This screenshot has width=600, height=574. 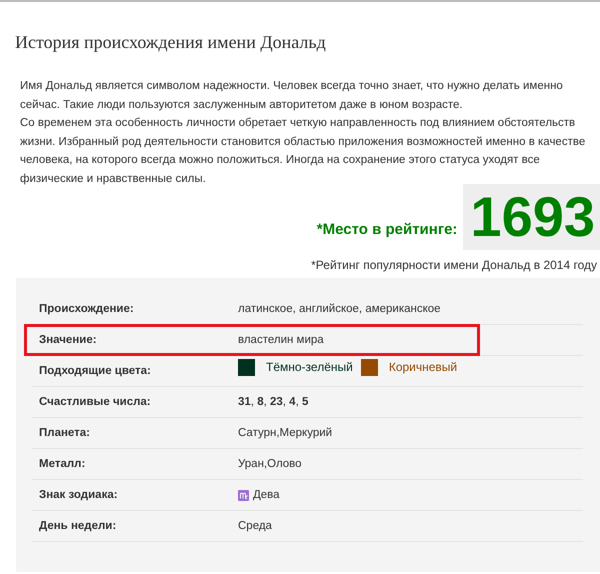 What do you see at coordinates (65, 433) in the screenshot?
I see `row-label: Планета:` at bounding box center [65, 433].